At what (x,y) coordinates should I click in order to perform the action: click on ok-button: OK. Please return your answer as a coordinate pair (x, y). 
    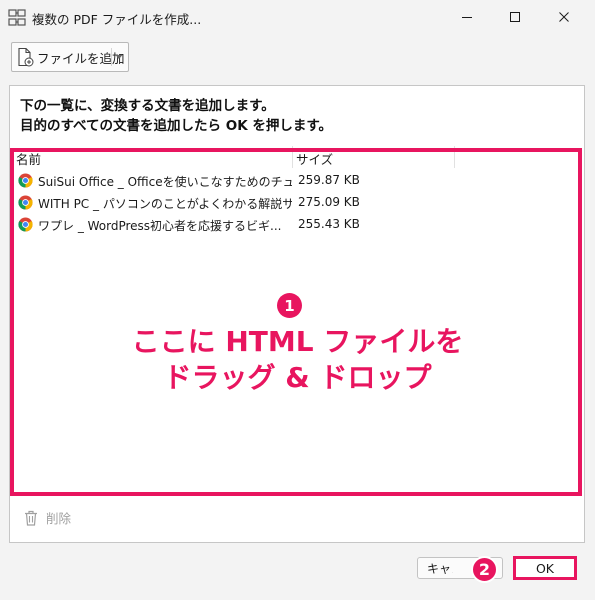
    Looking at the image, I should click on (545, 568).